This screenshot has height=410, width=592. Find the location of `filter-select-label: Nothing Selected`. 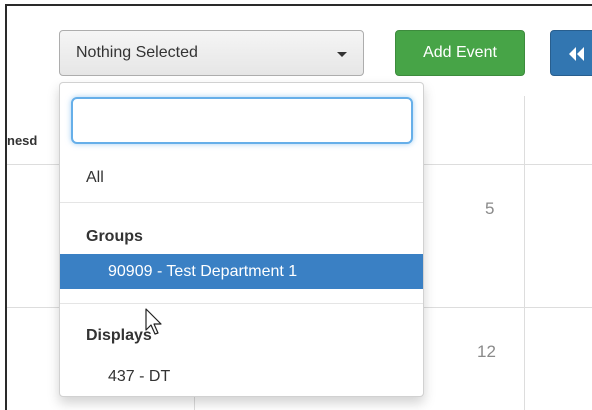

filter-select-label: Nothing Selected is located at coordinates (137, 52).